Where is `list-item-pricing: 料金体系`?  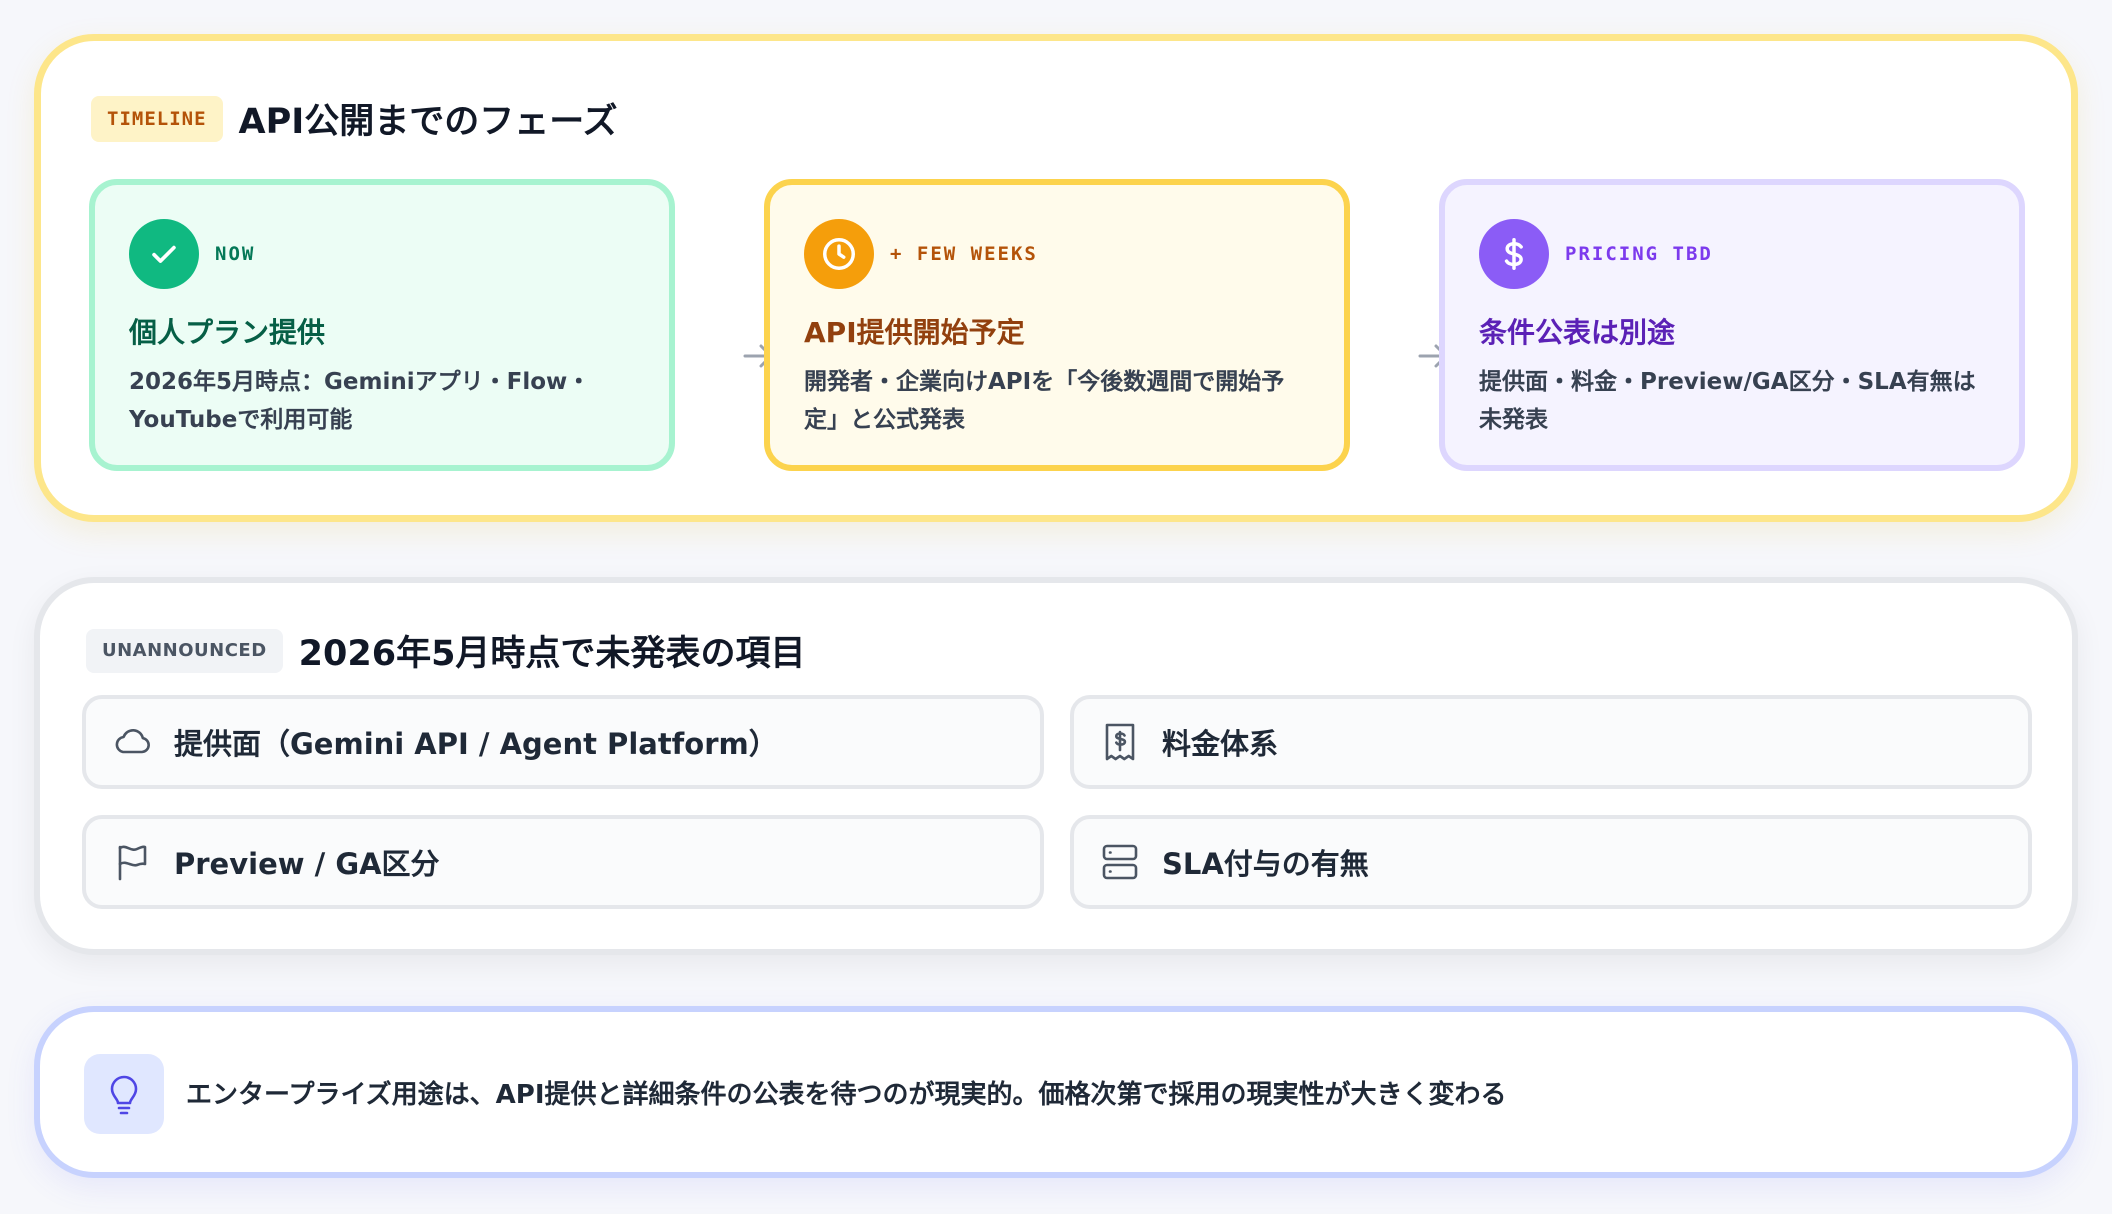 list-item-pricing: 料金体系 is located at coordinates (1551, 742).